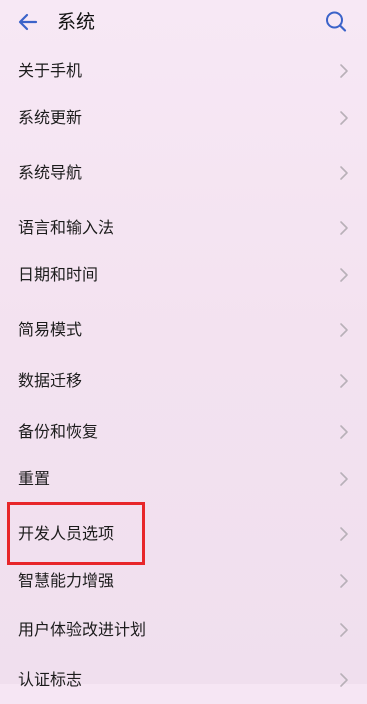 This screenshot has height=704, width=367. Describe the element at coordinates (183, 630) in the screenshot. I see `menu-item-user-experience: 用户体验改进计划` at that location.